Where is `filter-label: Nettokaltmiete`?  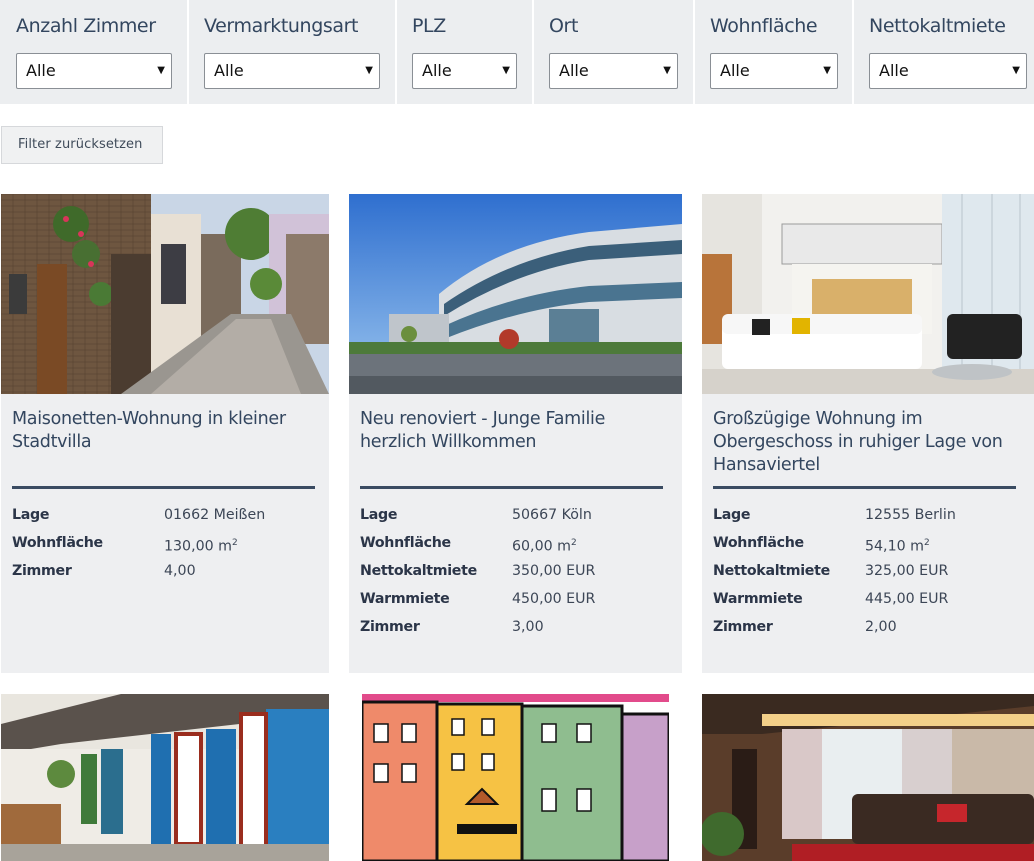
filter-label: Nettokaltmiete is located at coordinates (937, 26).